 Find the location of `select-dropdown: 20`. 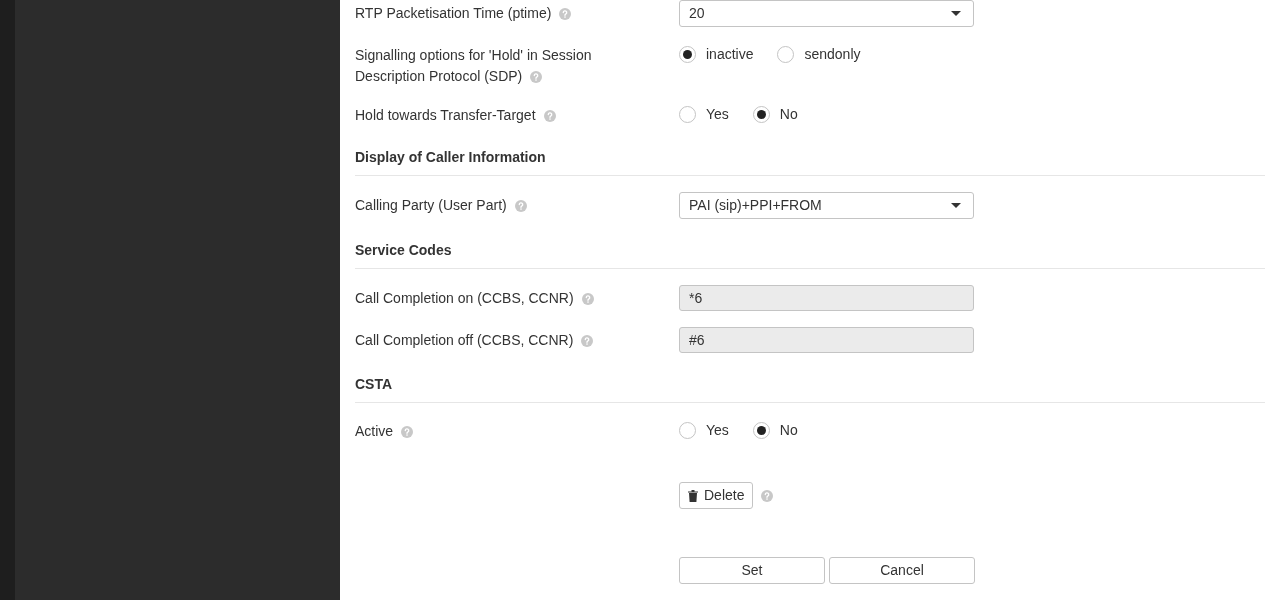

select-dropdown: 20 is located at coordinates (826, 13).